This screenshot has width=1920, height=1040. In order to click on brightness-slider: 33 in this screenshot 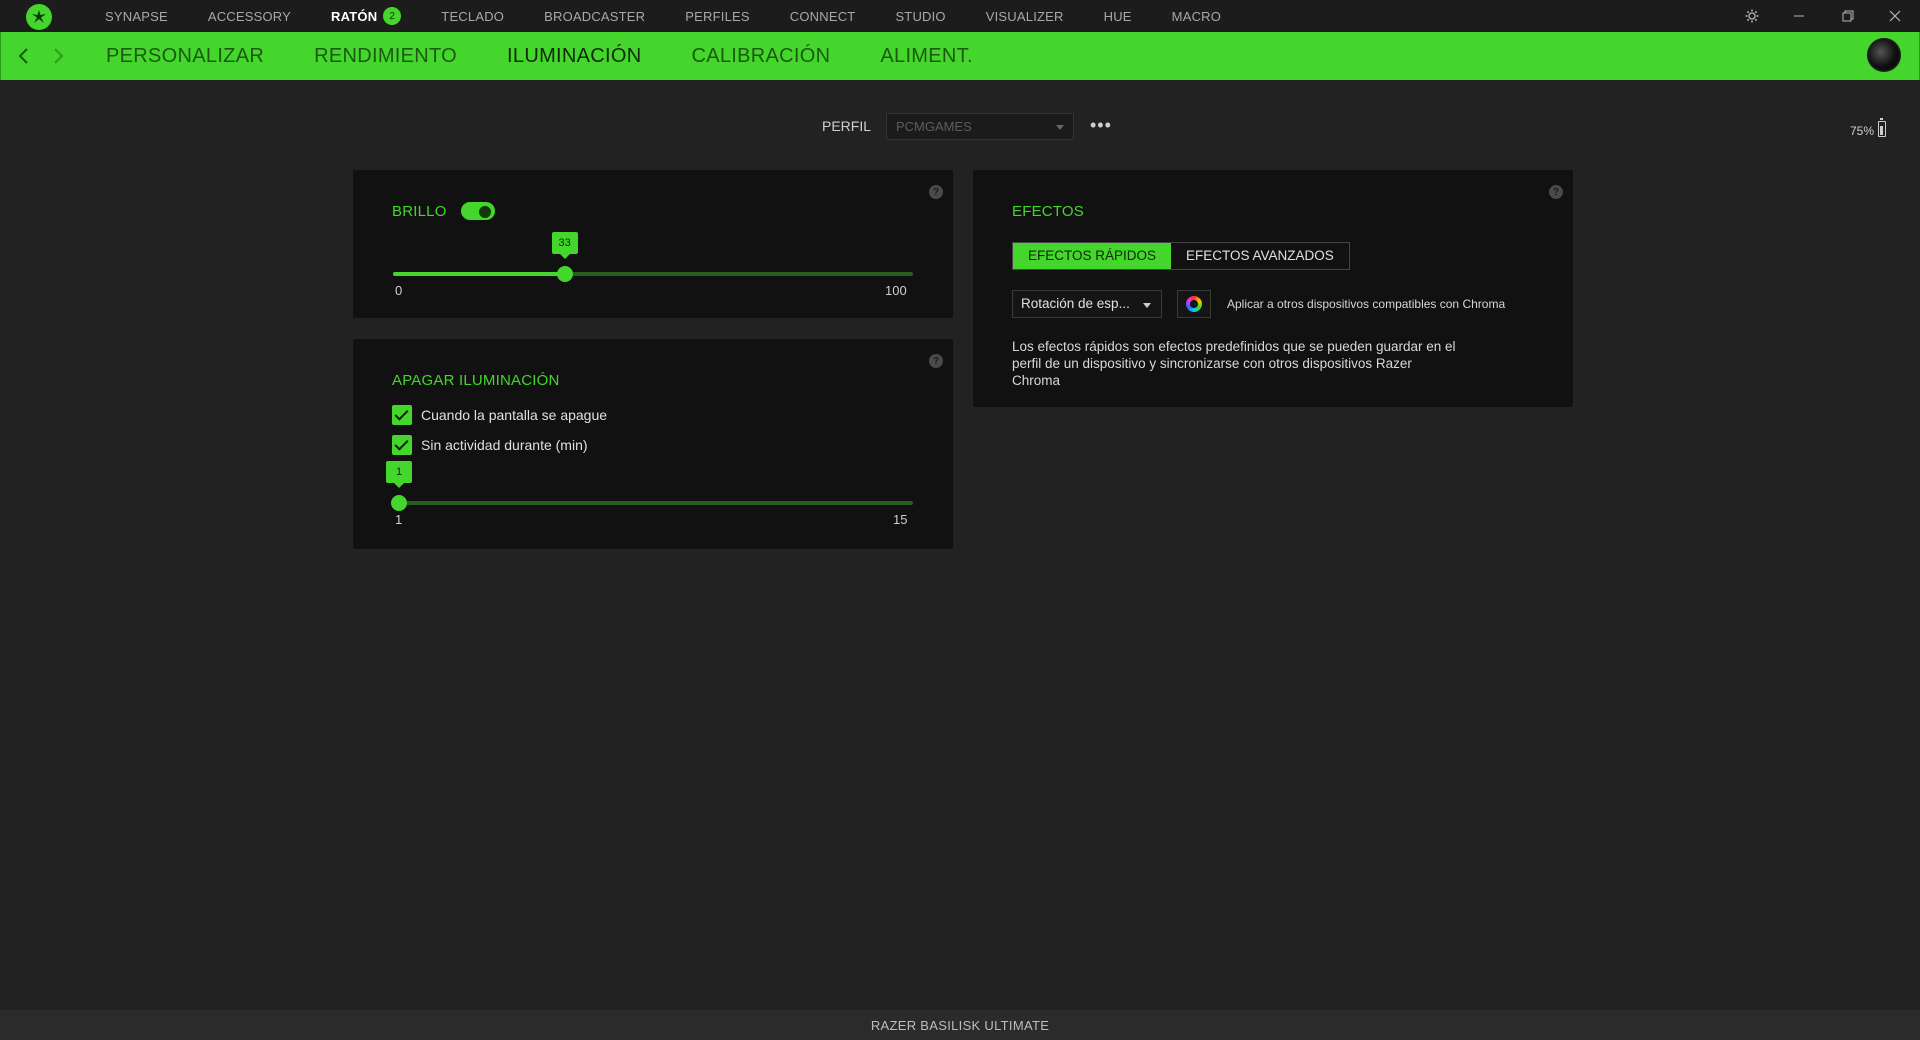, I will do `click(653, 257)`.